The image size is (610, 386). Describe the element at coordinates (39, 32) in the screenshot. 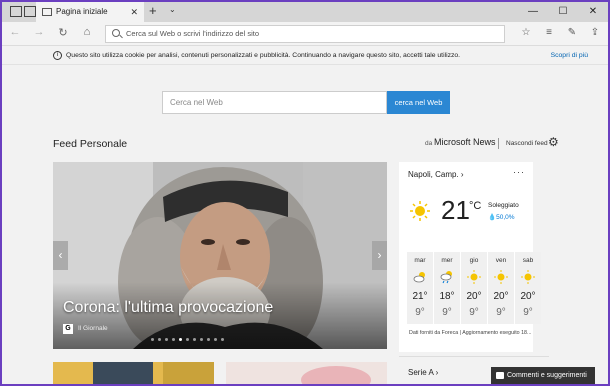

I see `forward-icon: →` at that location.